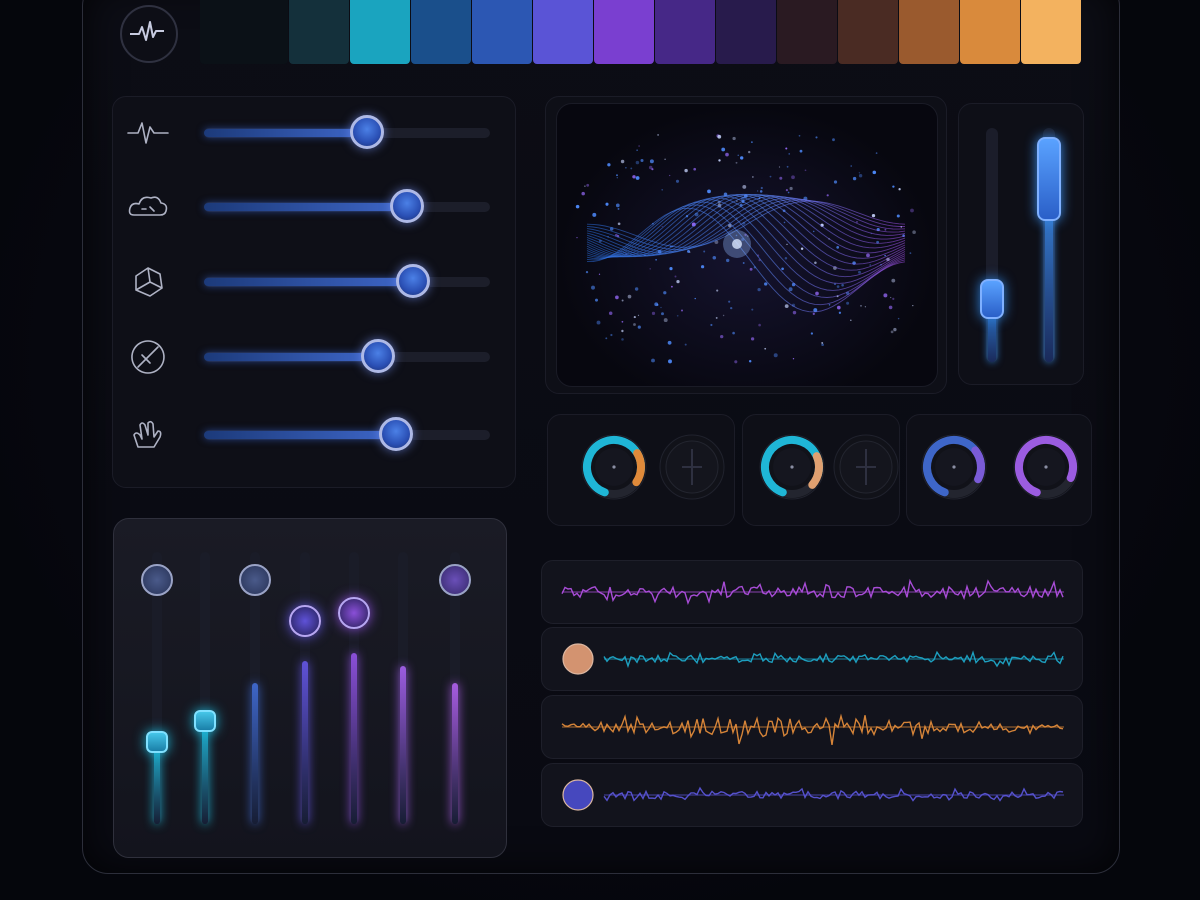 The image size is (1200, 900). What do you see at coordinates (148, 357) in the screenshot?
I see `slash-circle-icon` at bounding box center [148, 357].